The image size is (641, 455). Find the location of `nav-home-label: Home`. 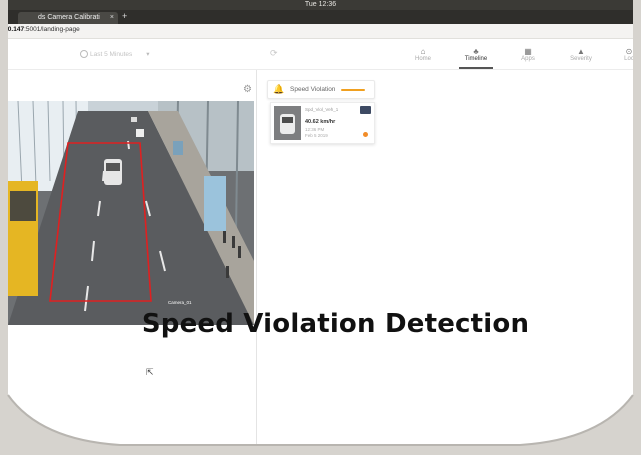

nav-home-label: Home is located at coordinates (422, 59).